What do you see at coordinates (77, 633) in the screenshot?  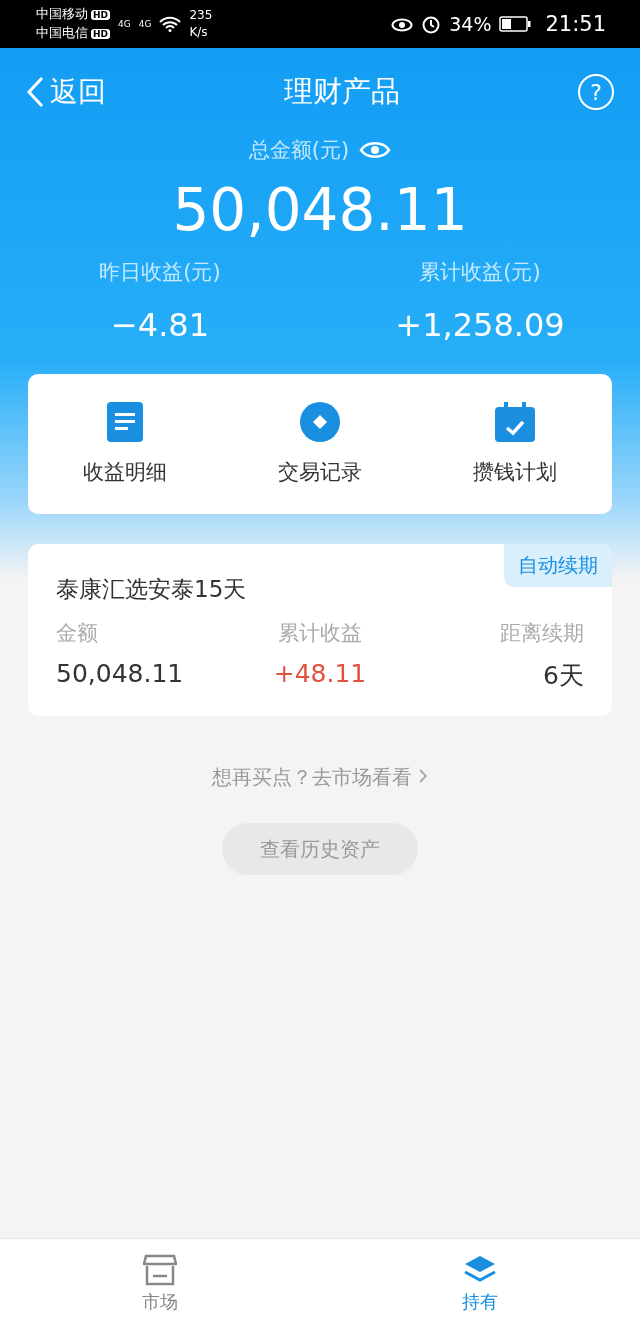 I see `column-label: 金额` at bounding box center [77, 633].